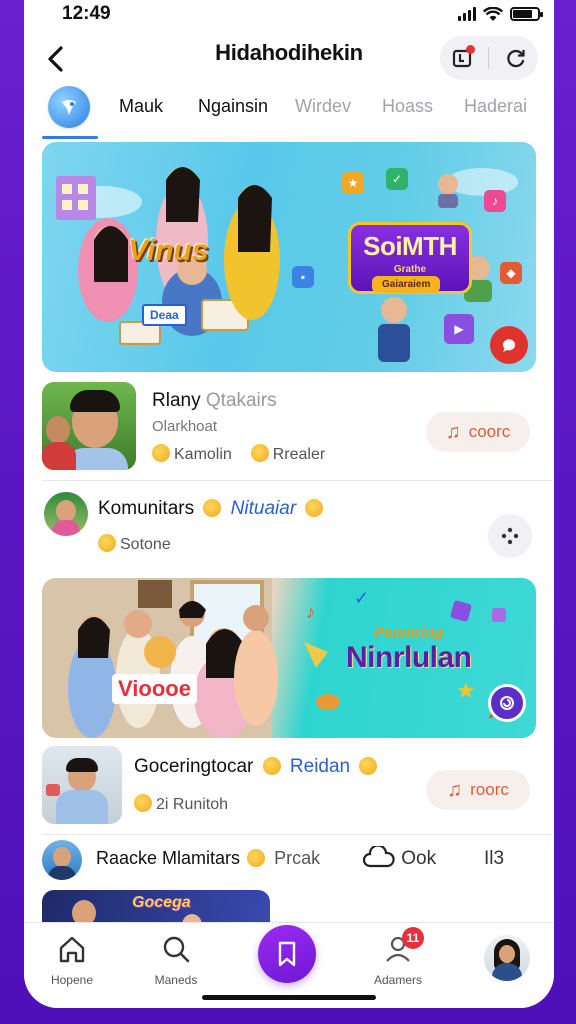  I want to click on banner2-title: Penmring Ninrlulan, so click(409, 649).